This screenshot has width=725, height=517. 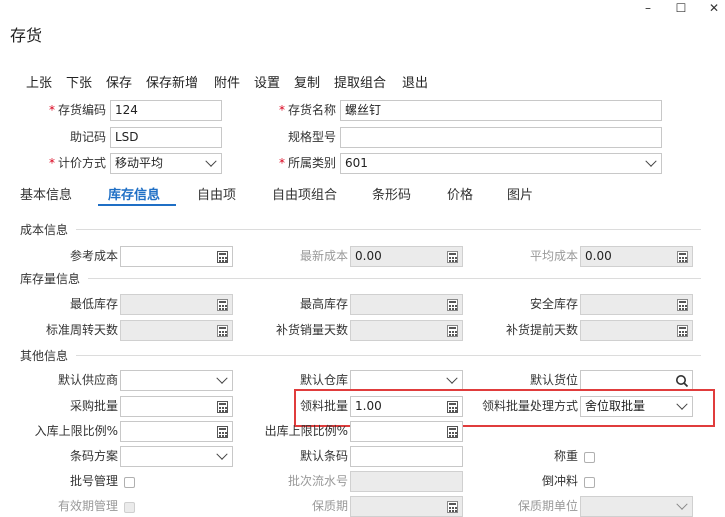 I want to click on default-supplier-label: 默认供应商, so click(x=87, y=380).